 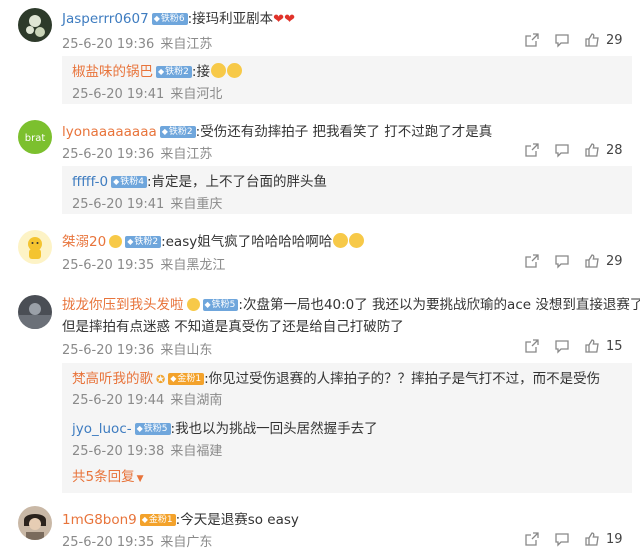 What do you see at coordinates (196, 94) in the screenshot?
I see `reply-location: 来自河北` at bounding box center [196, 94].